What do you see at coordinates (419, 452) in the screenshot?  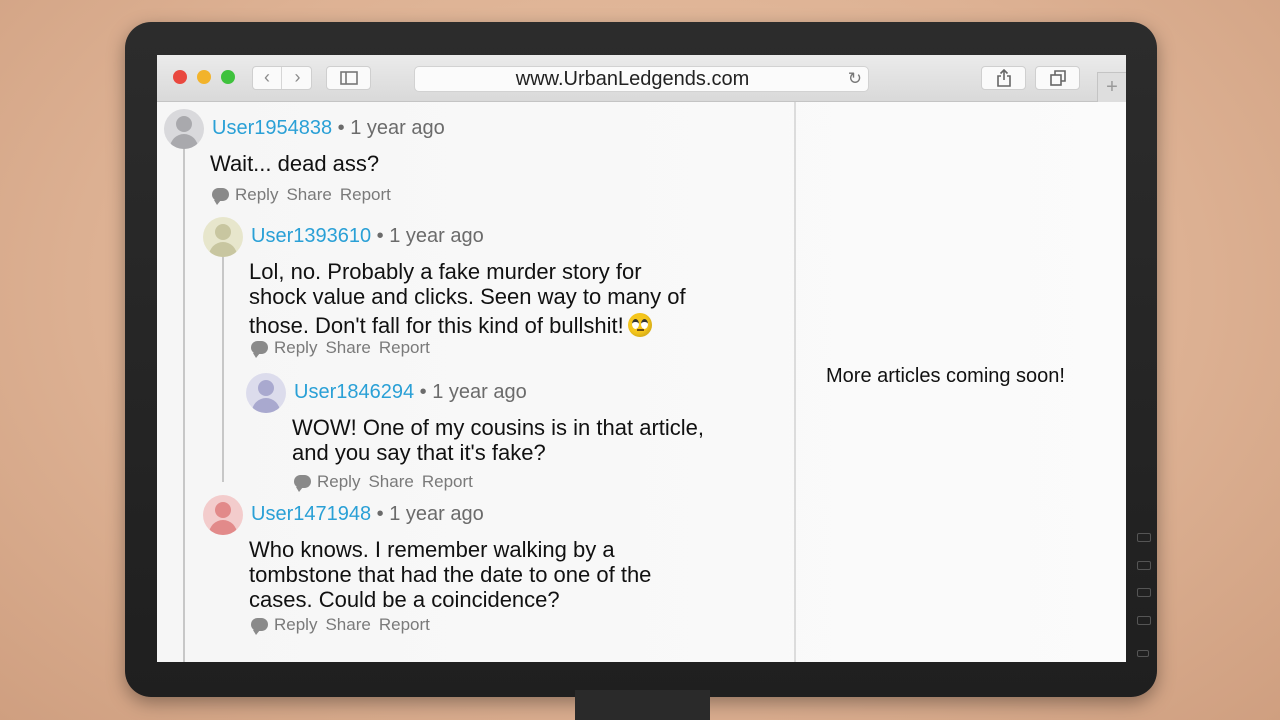 I see `comment-line: and you say that it's fake?` at bounding box center [419, 452].